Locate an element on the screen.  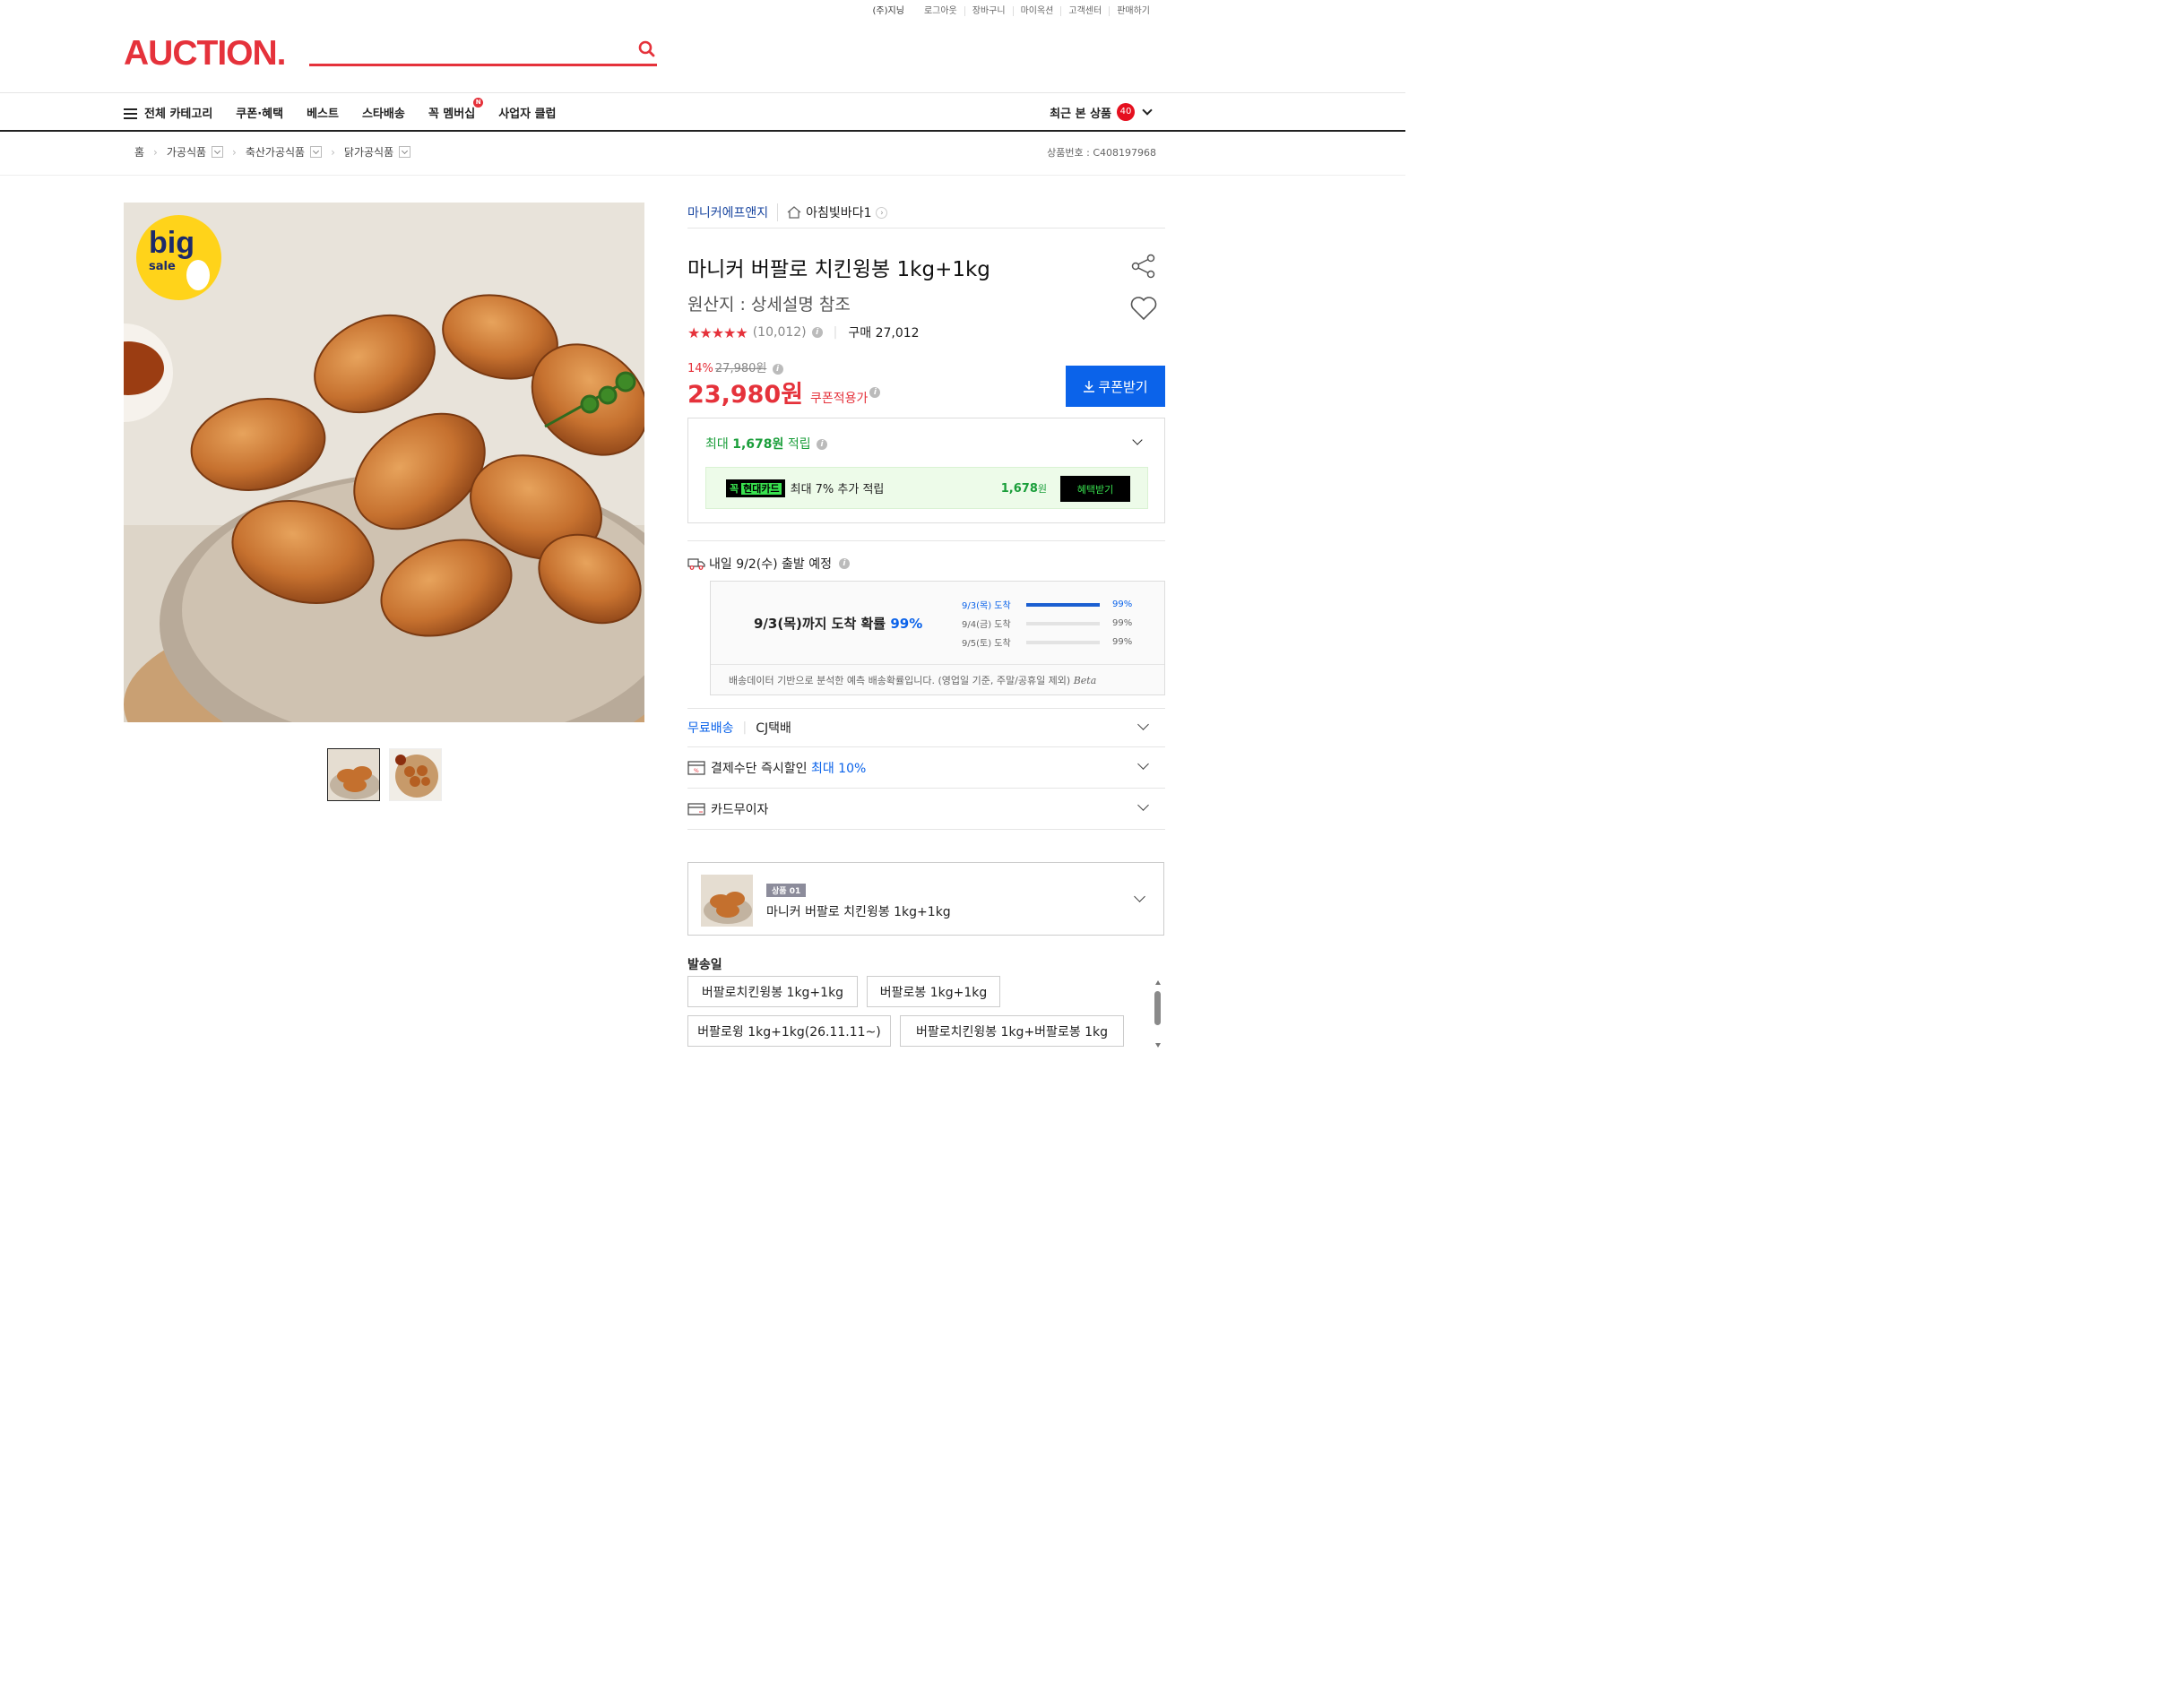
origin-text: 원산지 : 상세설명 참조 is located at coordinates (769, 305).